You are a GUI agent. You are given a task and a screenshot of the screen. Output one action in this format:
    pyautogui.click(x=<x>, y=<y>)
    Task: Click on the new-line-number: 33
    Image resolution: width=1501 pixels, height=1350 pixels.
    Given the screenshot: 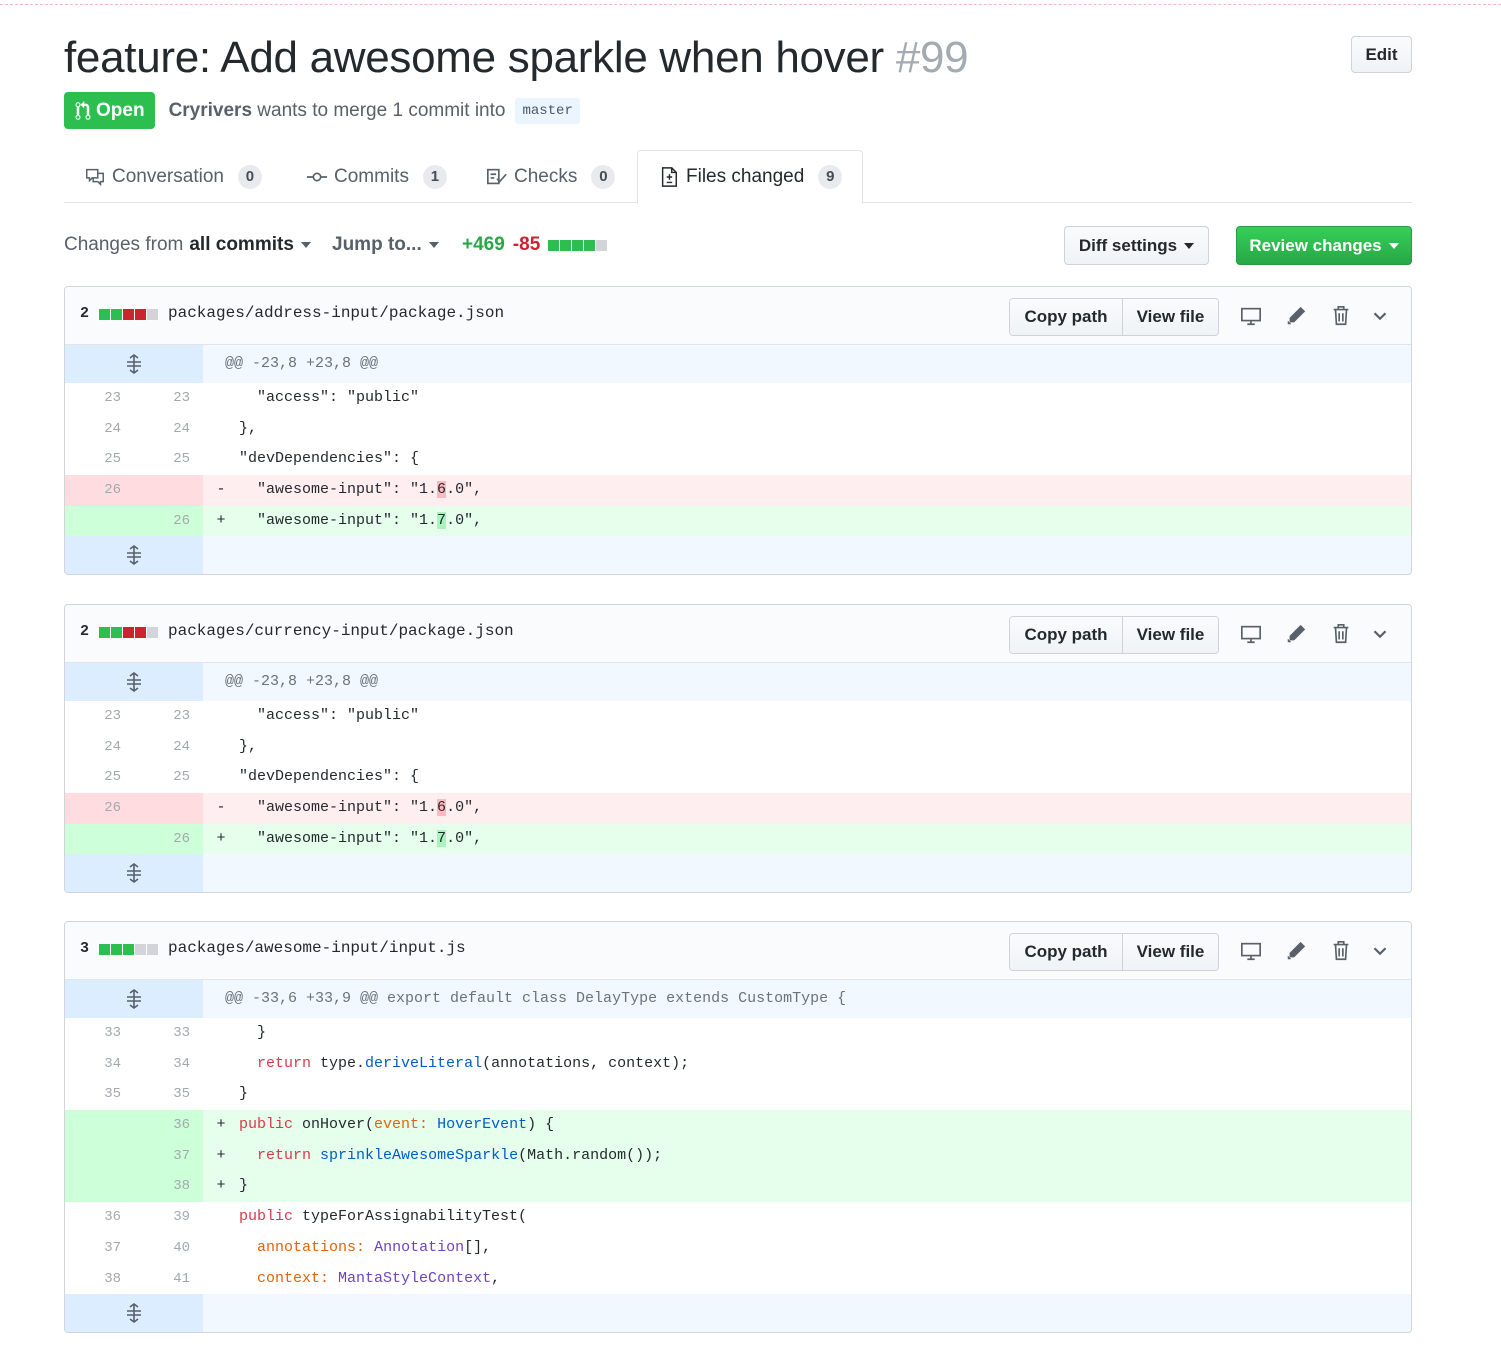 What is the action you would take?
    pyautogui.click(x=168, y=1033)
    